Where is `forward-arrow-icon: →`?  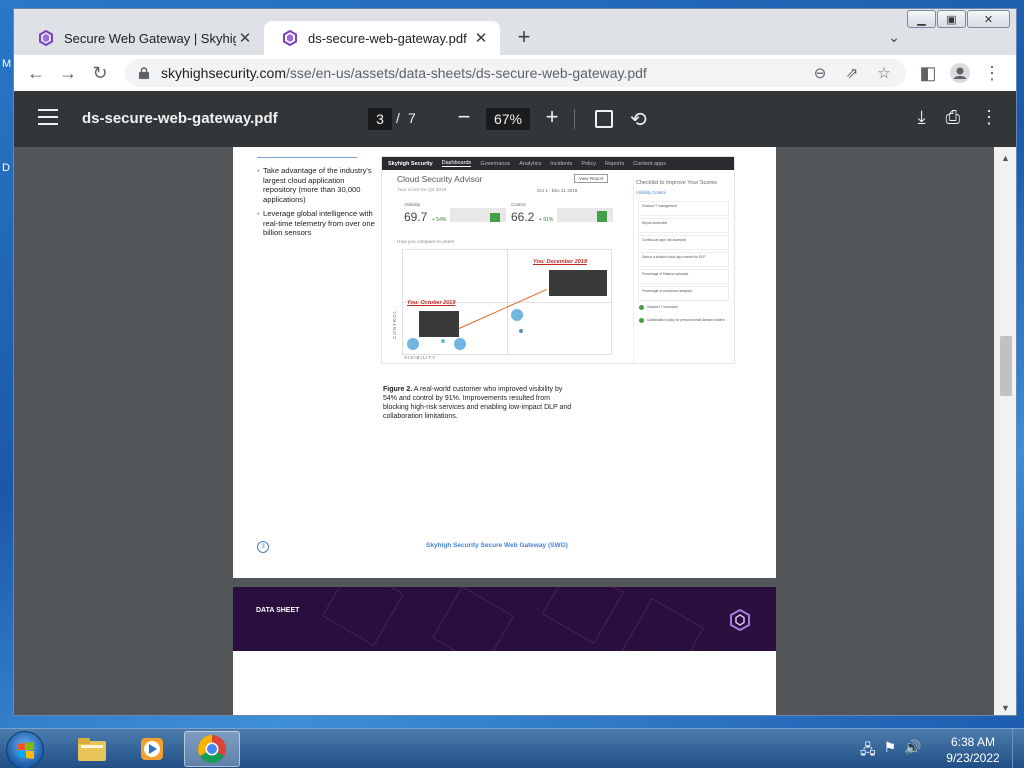
forward-arrow-icon: → is located at coordinates (68, 73).